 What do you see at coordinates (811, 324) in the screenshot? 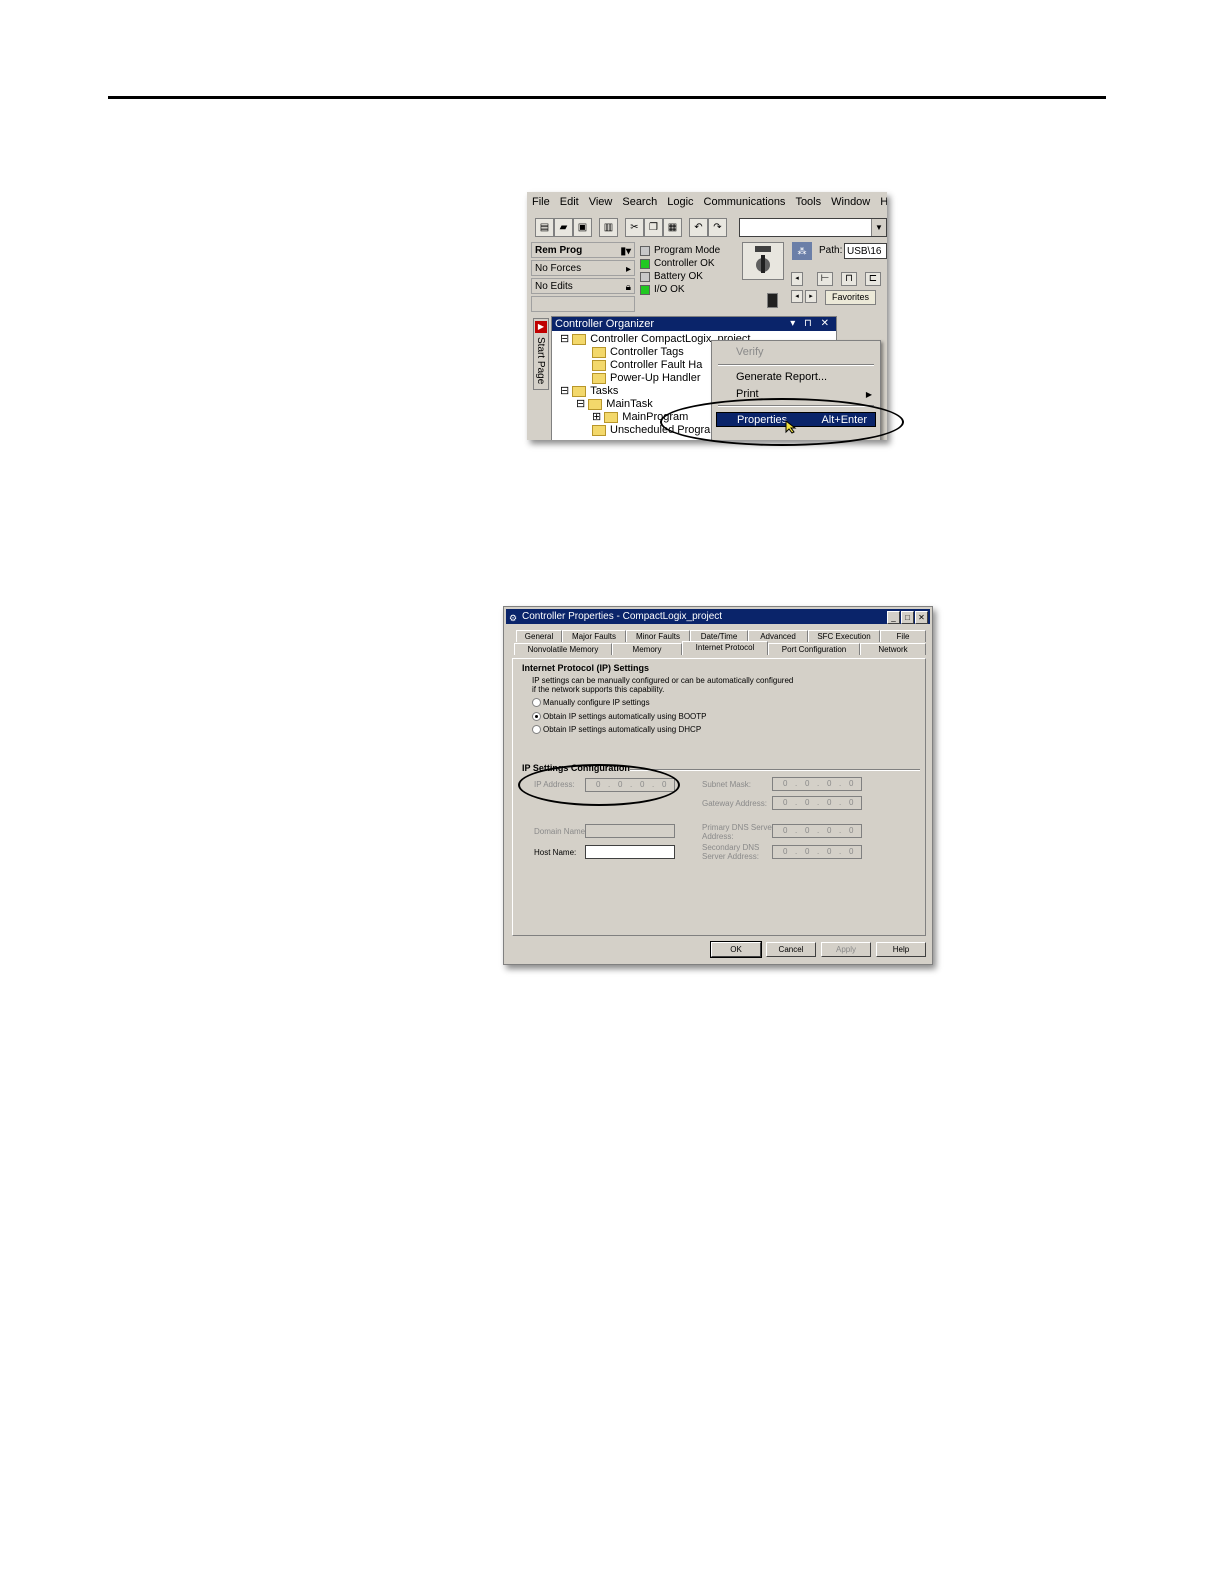
I see `organizer-header-buttons: ▾ ⊓ ✕` at bounding box center [811, 324].